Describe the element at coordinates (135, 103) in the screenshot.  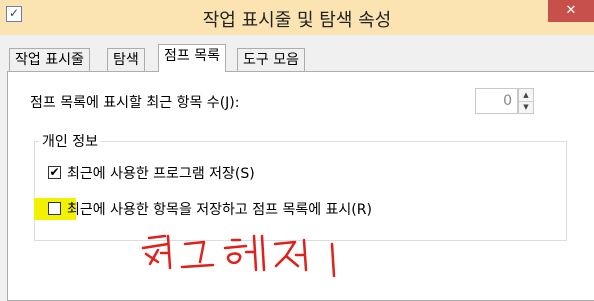
I see `recent-items-count-label: 점프 목록에 표시할 최근 항목 수(J):` at that location.